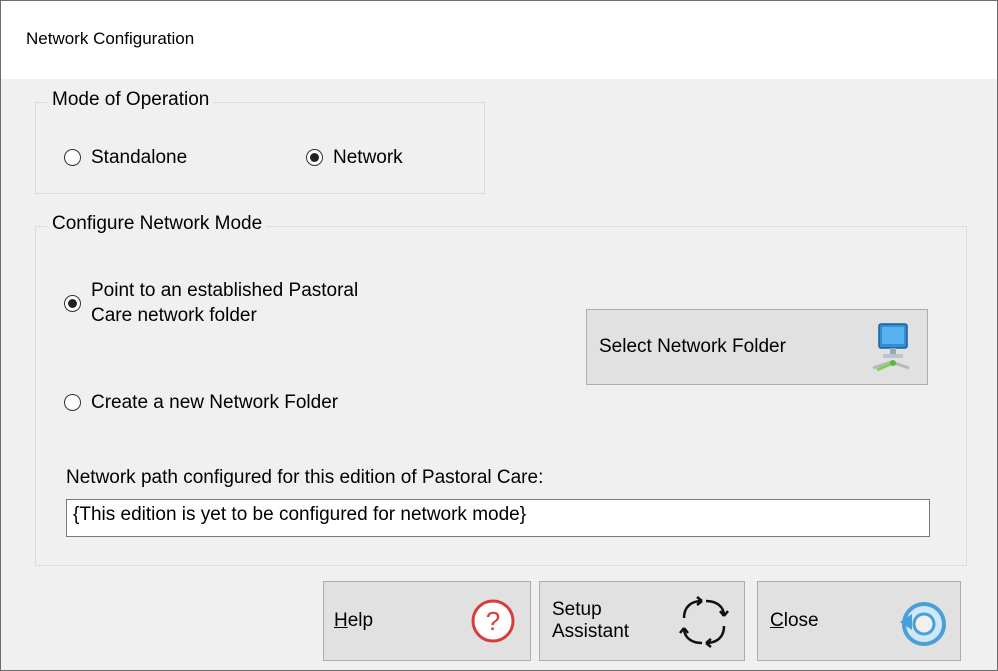  What do you see at coordinates (499, 40) in the screenshot?
I see `title-bar: Network Configuration` at bounding box center [499, 40].